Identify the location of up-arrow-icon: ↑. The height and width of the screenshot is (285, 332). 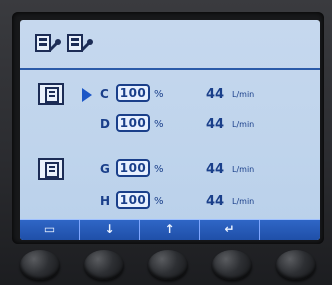
(169, 229).